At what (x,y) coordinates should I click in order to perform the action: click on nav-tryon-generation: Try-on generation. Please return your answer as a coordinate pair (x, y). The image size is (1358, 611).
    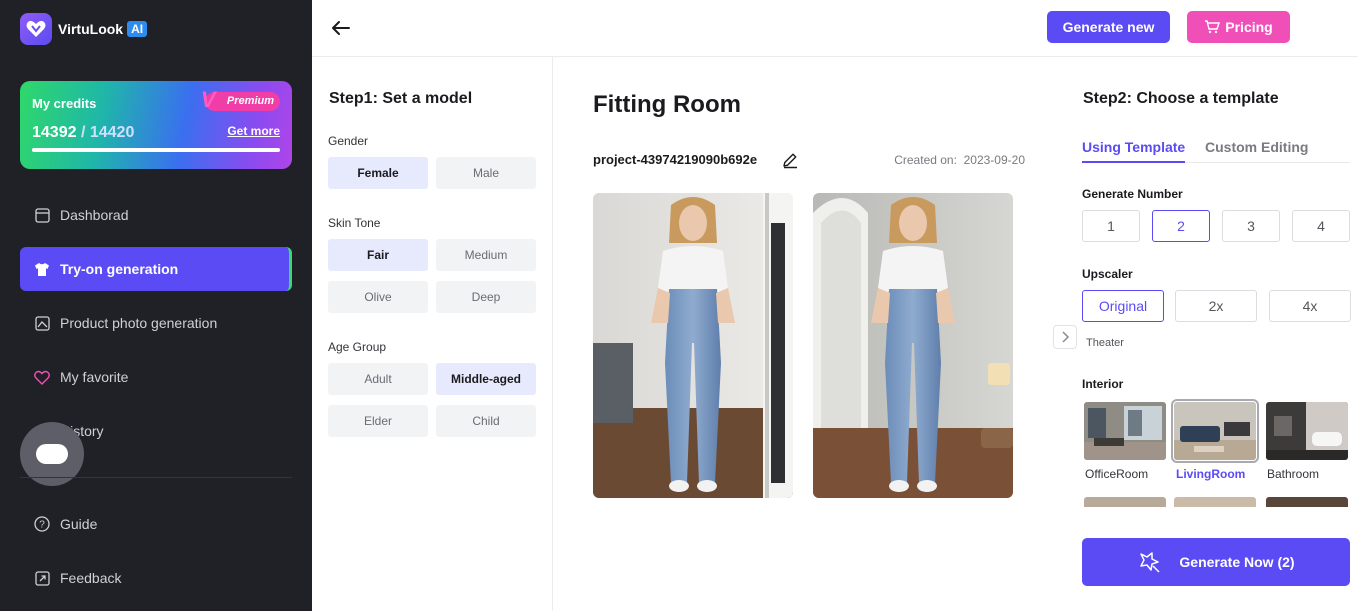
    Looking at the image, I should click on (156, 269).